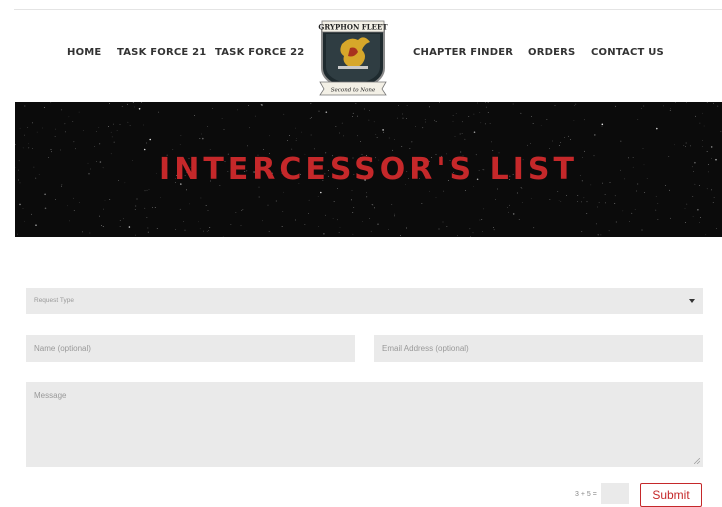  Describe the element at coordinates (50, 396) in the screenshot. I see `message-placeholder: Message` at that location.